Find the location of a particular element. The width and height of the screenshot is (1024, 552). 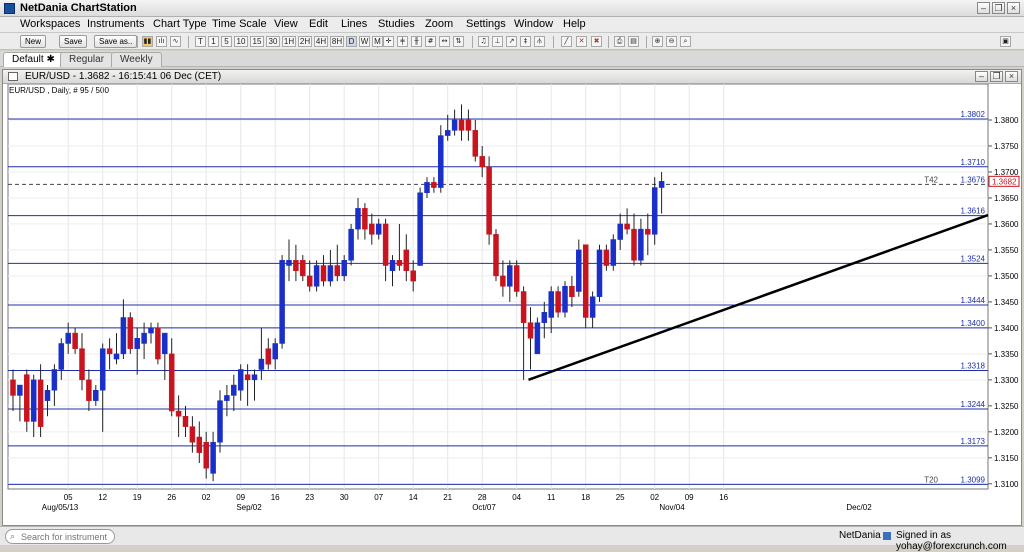

bar-chart-icon: ılı is located at coordinates (161, 41).